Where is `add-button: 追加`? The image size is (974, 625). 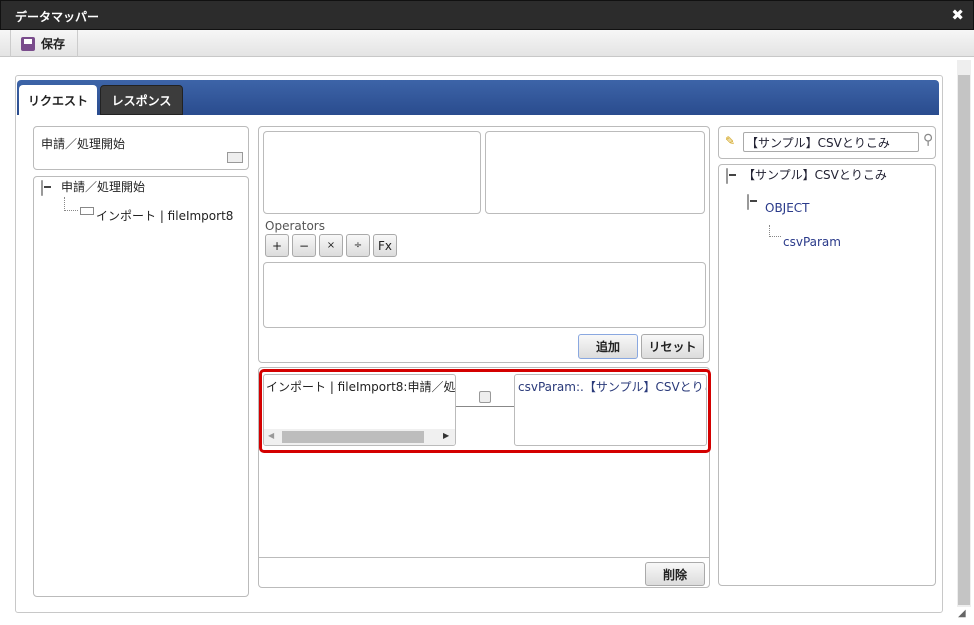 add-button: 追加 is located at coordinates (608, 346).